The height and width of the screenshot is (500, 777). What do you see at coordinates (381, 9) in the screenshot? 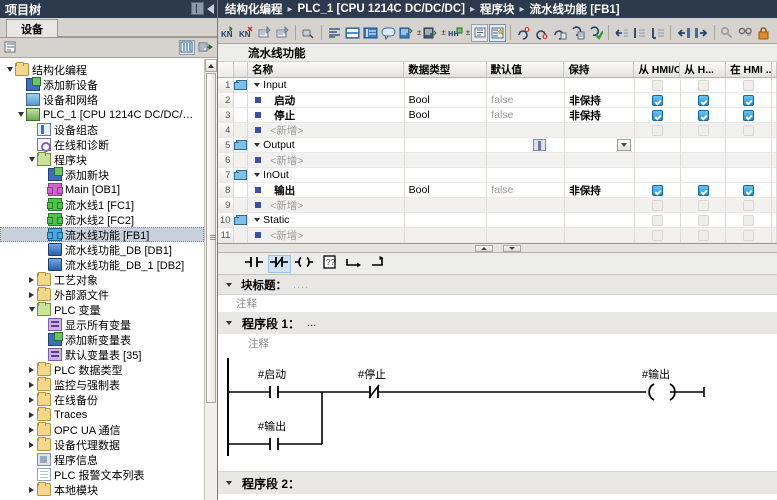
I see `breadcrumb-item: PLC_1 [CPU 1214C DC/DC/DC]` at bounding box center [381, 9].